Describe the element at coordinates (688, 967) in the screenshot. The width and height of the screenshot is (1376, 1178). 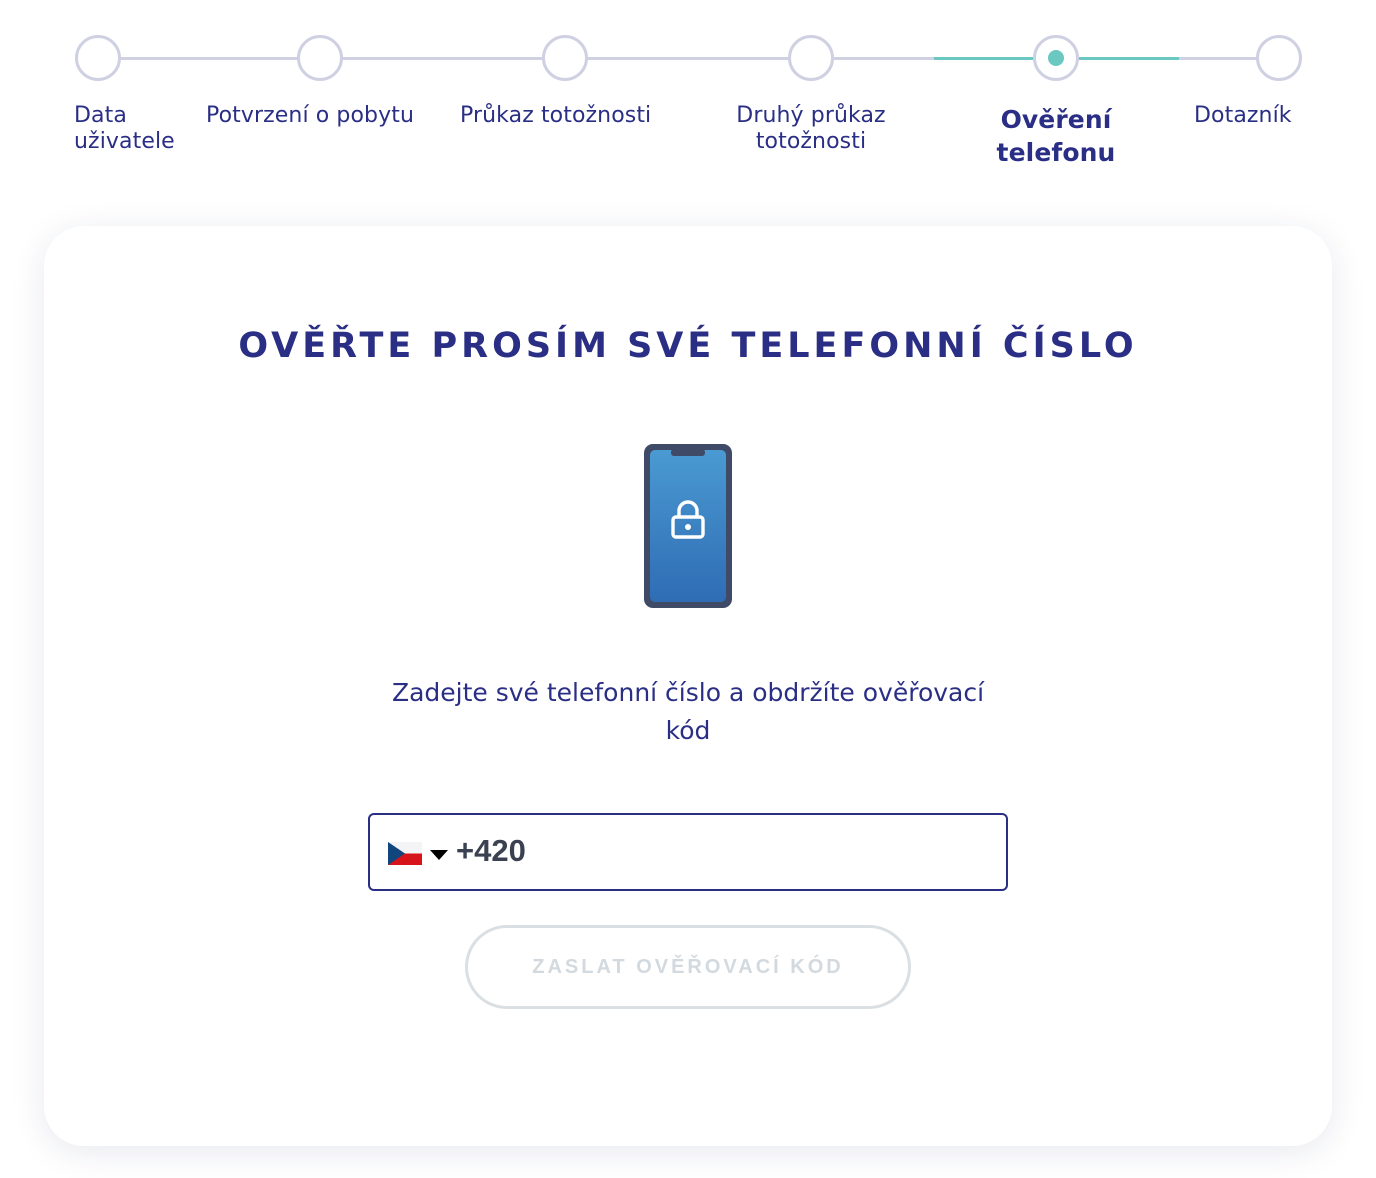
I see `send-verification-code-button: ZASLAT OVĚŘOVACÍ KÓD` at that location.